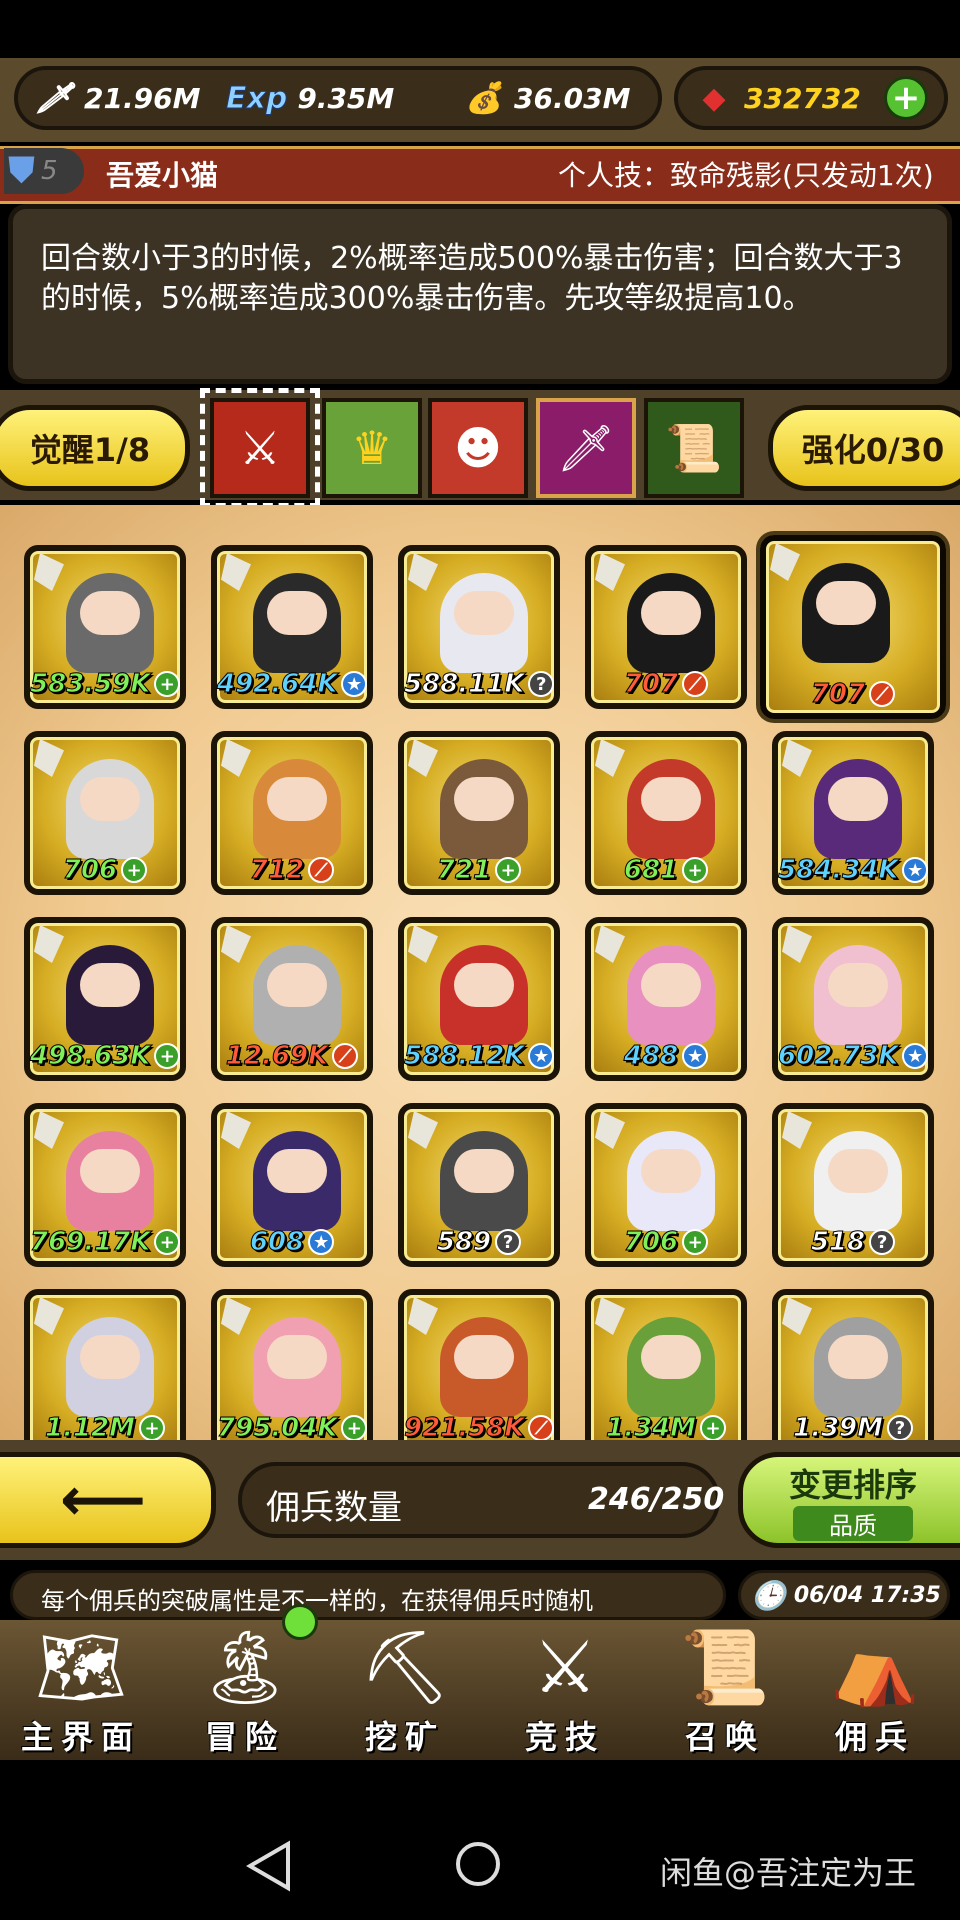  What do you see at coordinates (838, 1242) in the screenshot?
I see `power-value: 518` at bounding box center [838, 1242].